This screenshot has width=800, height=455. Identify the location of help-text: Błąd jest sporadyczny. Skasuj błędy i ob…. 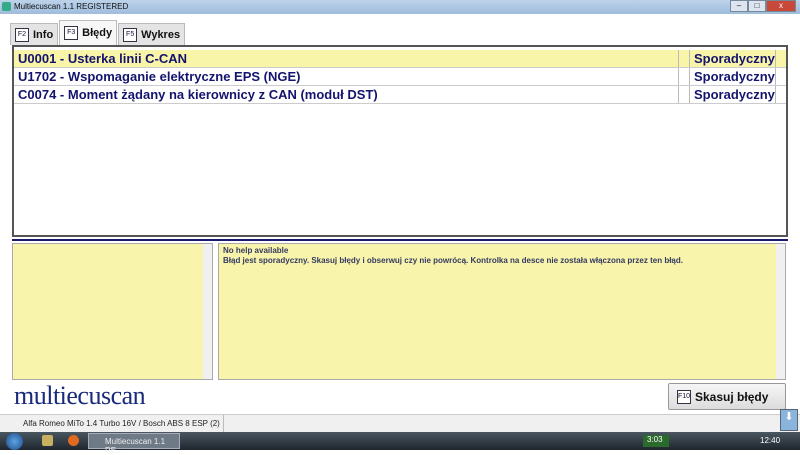
(453, 260).